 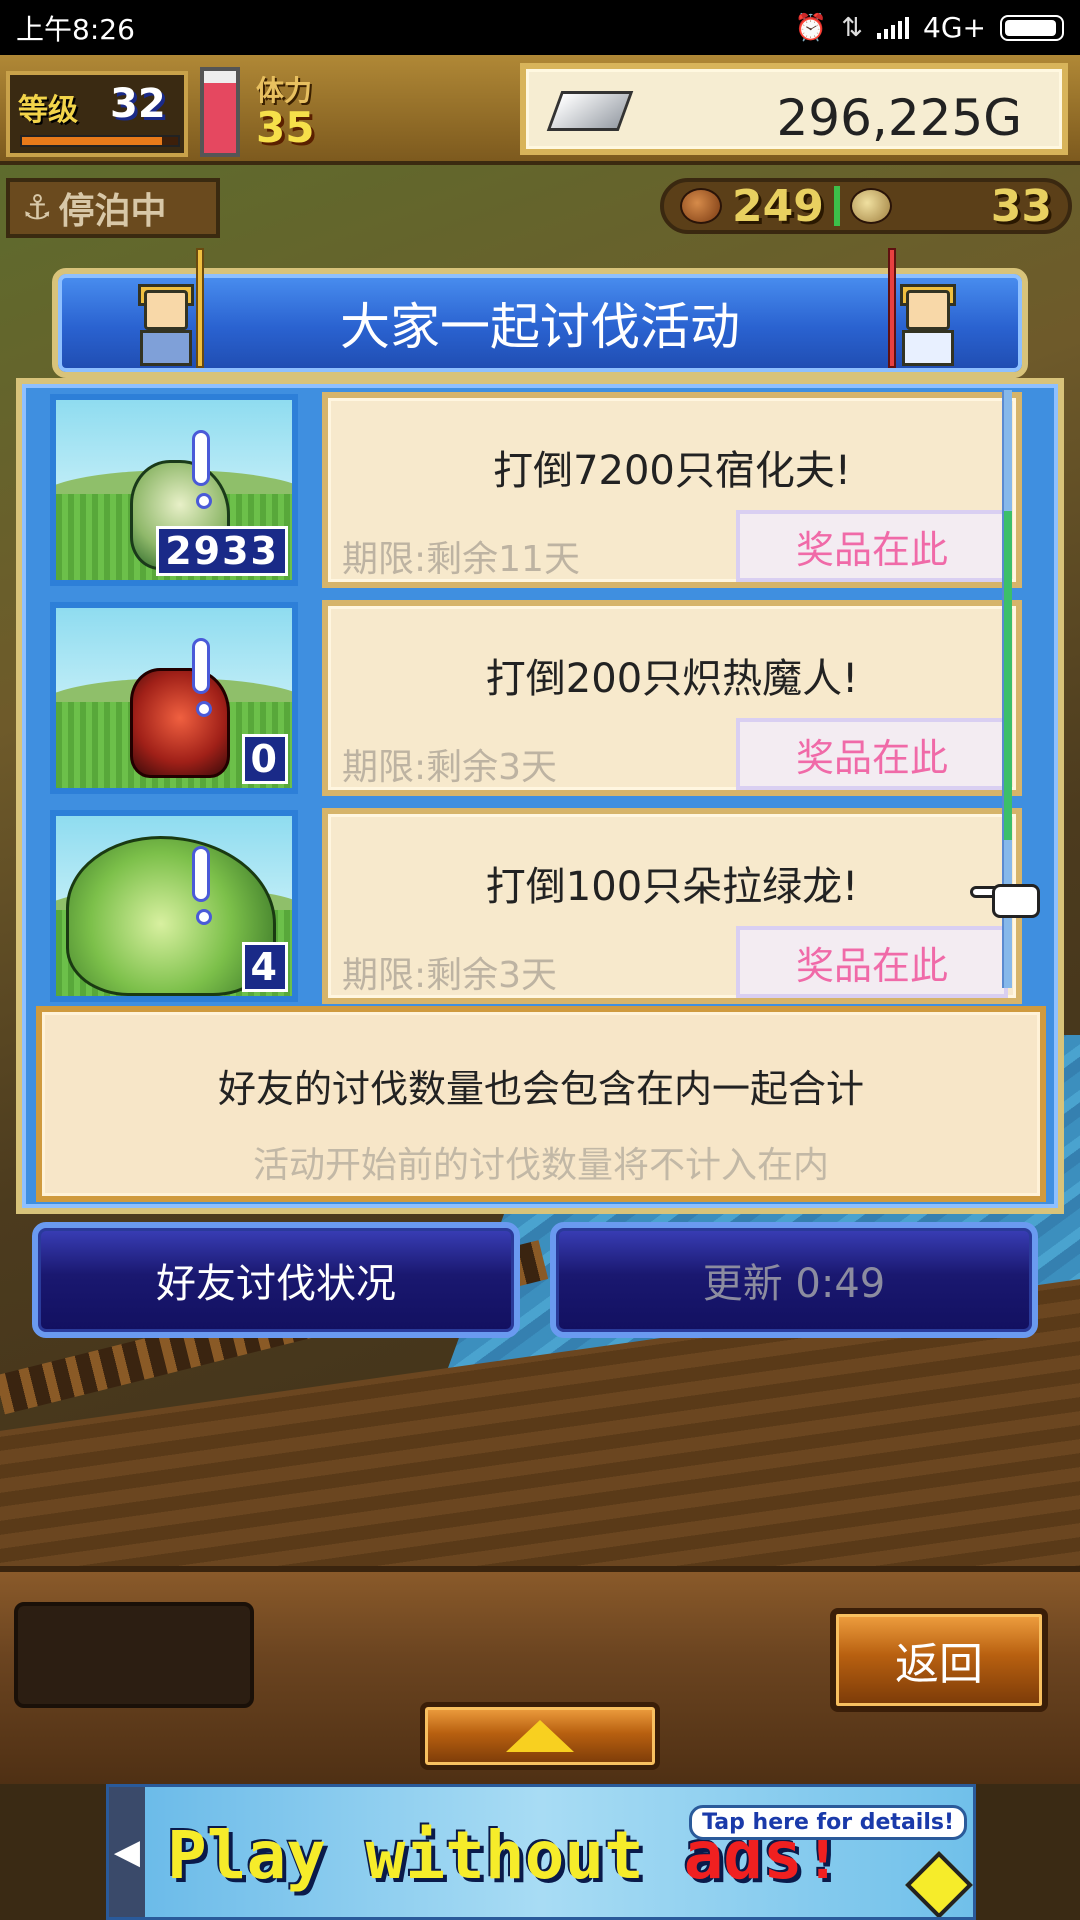 What do you see at coordinates (672, 887) in the screenshot?
I see `quest-text: 打倒100只朵拉绿龙!` at bounding box center [672, 887].